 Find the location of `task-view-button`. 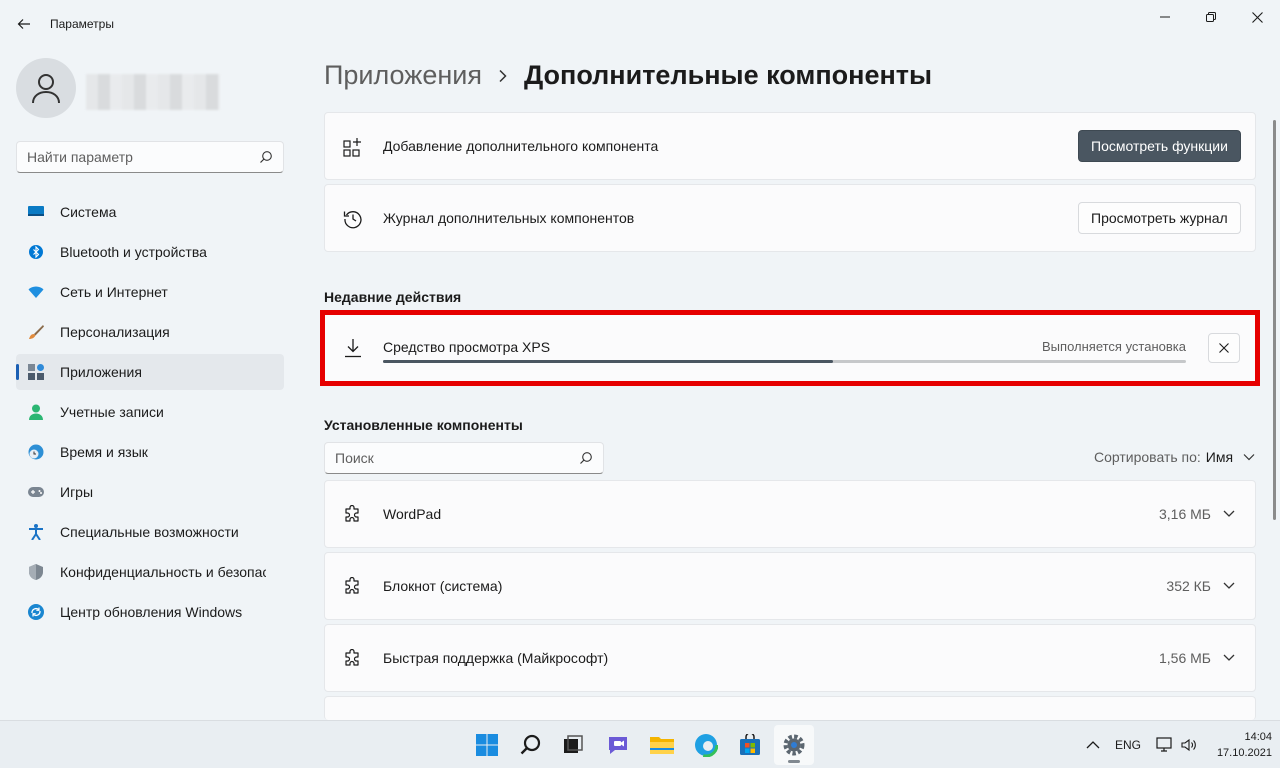

task-view-button is located at coordinates (573, 745).